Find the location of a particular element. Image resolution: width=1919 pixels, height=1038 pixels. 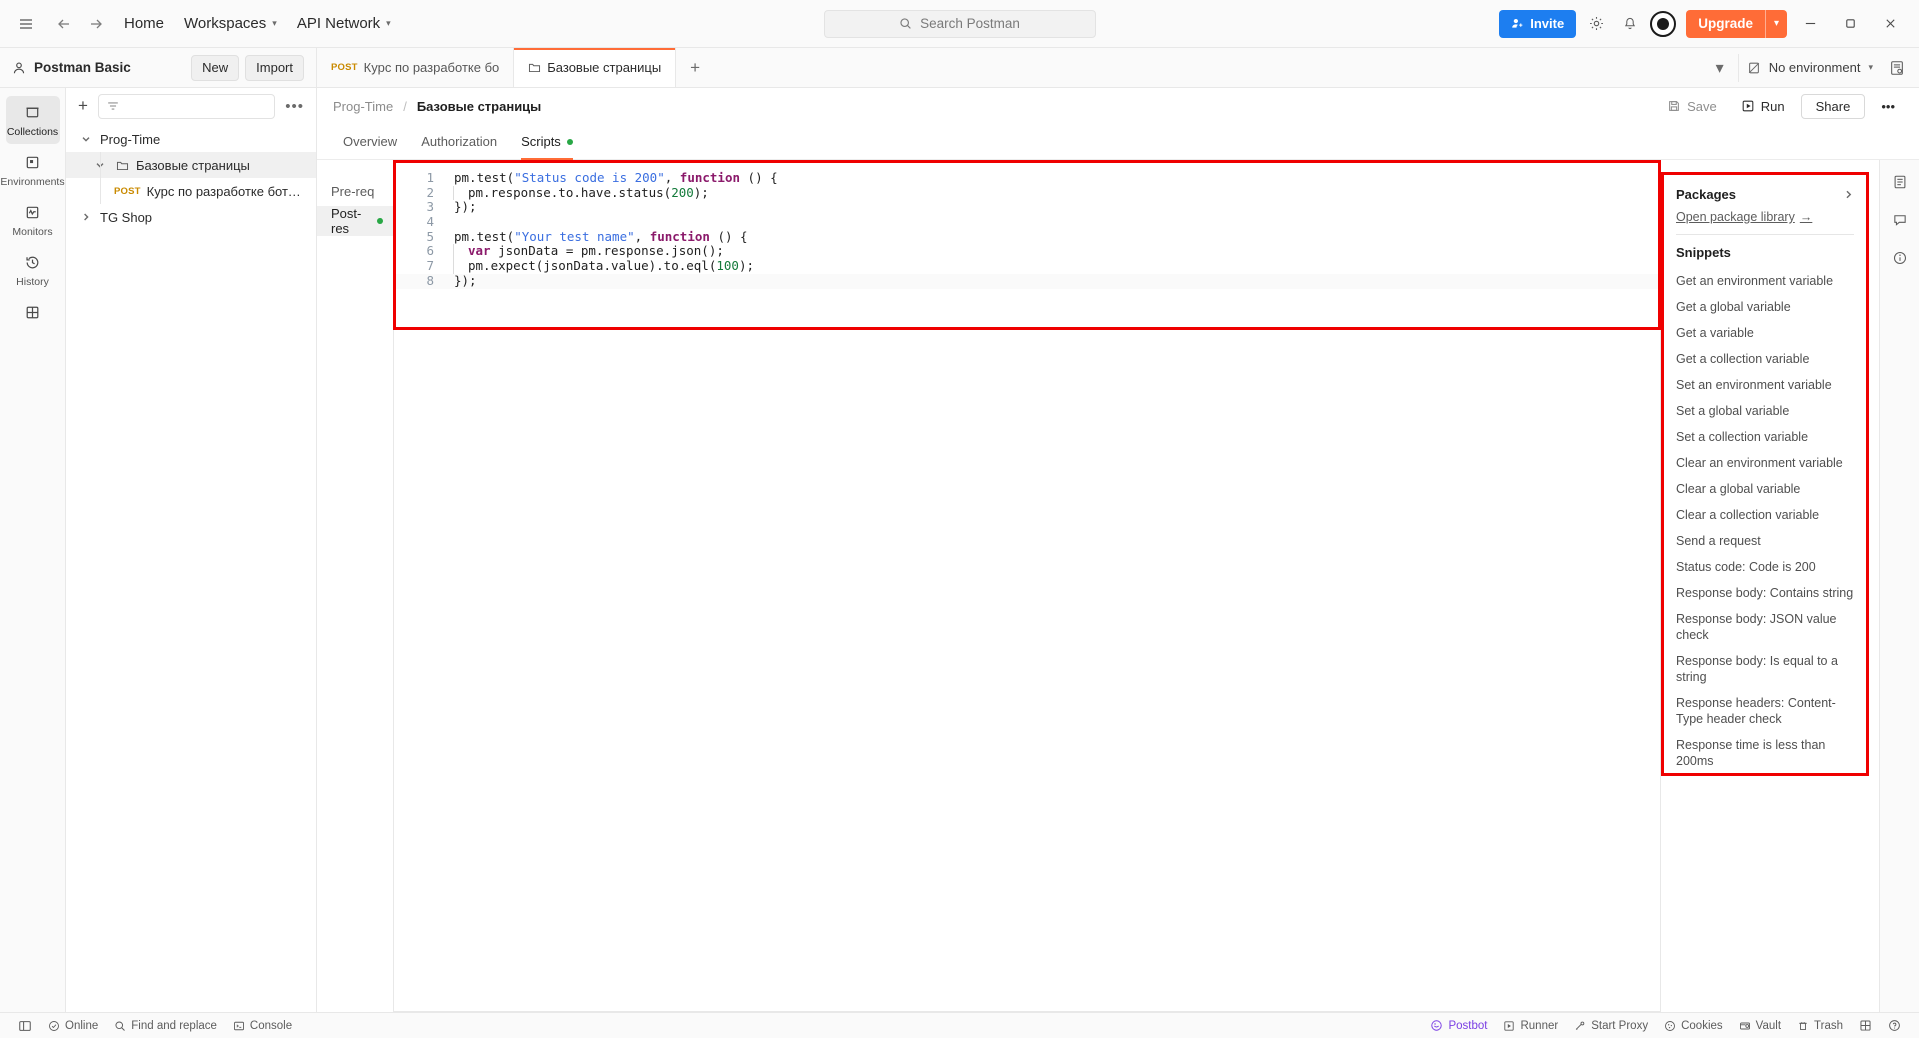

tree-item-collection-prog-time: Prog-Time is located at coordinates (191, 139).